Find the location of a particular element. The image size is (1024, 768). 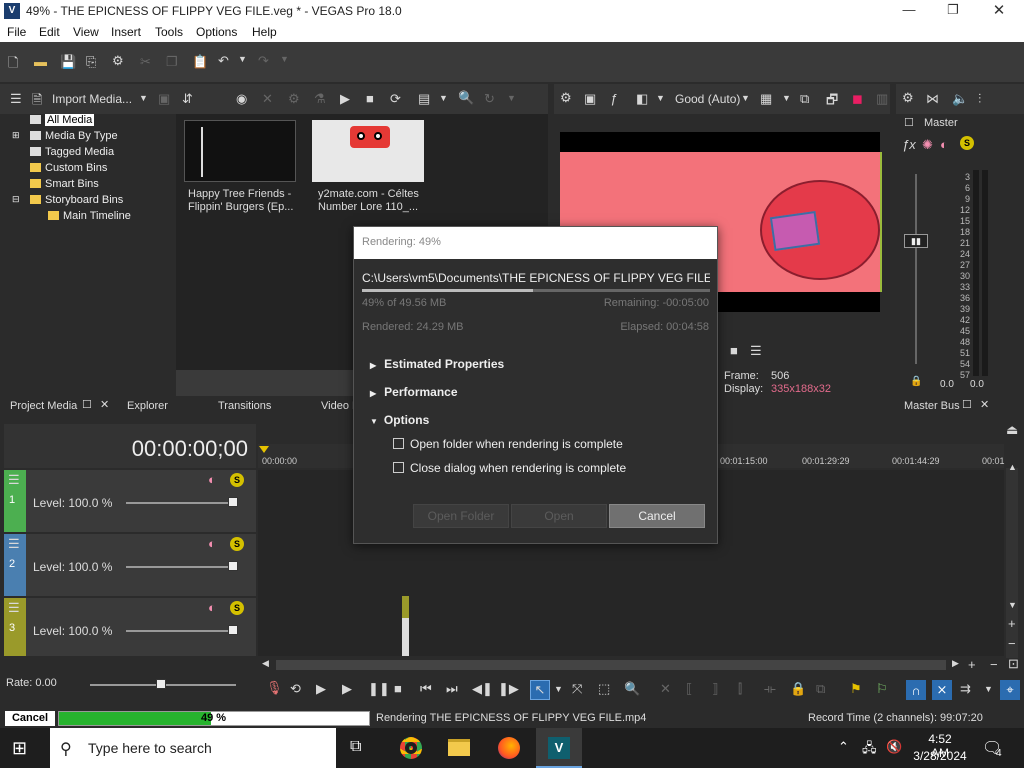

tree-item-custom-bins: Custom Bins is located at coordinates (68, 168).